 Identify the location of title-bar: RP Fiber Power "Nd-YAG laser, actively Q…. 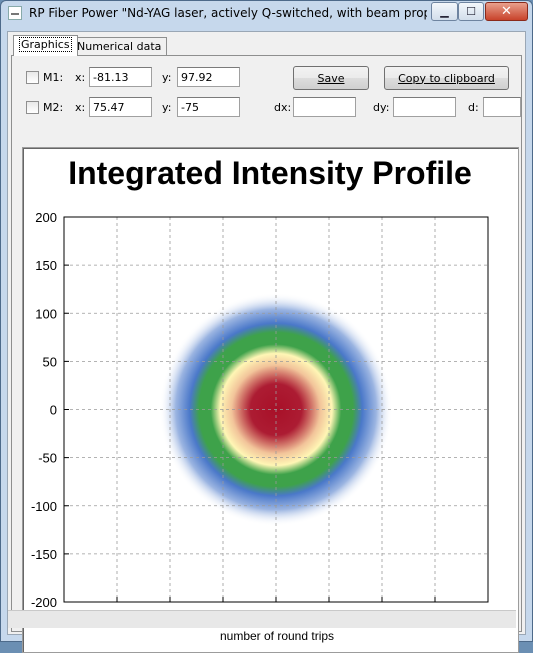
(266, 14).